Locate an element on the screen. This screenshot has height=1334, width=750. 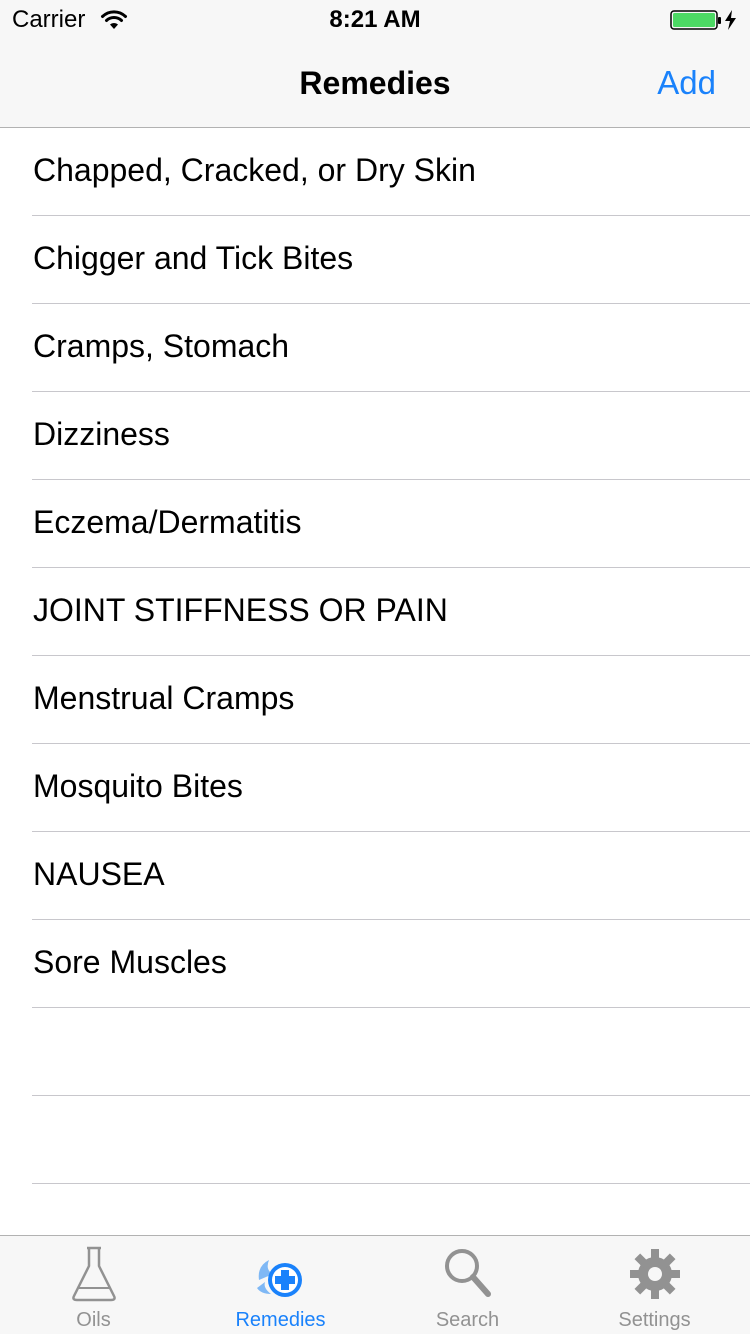
tab-oils: Oils is located at coordinates (93, 1285).